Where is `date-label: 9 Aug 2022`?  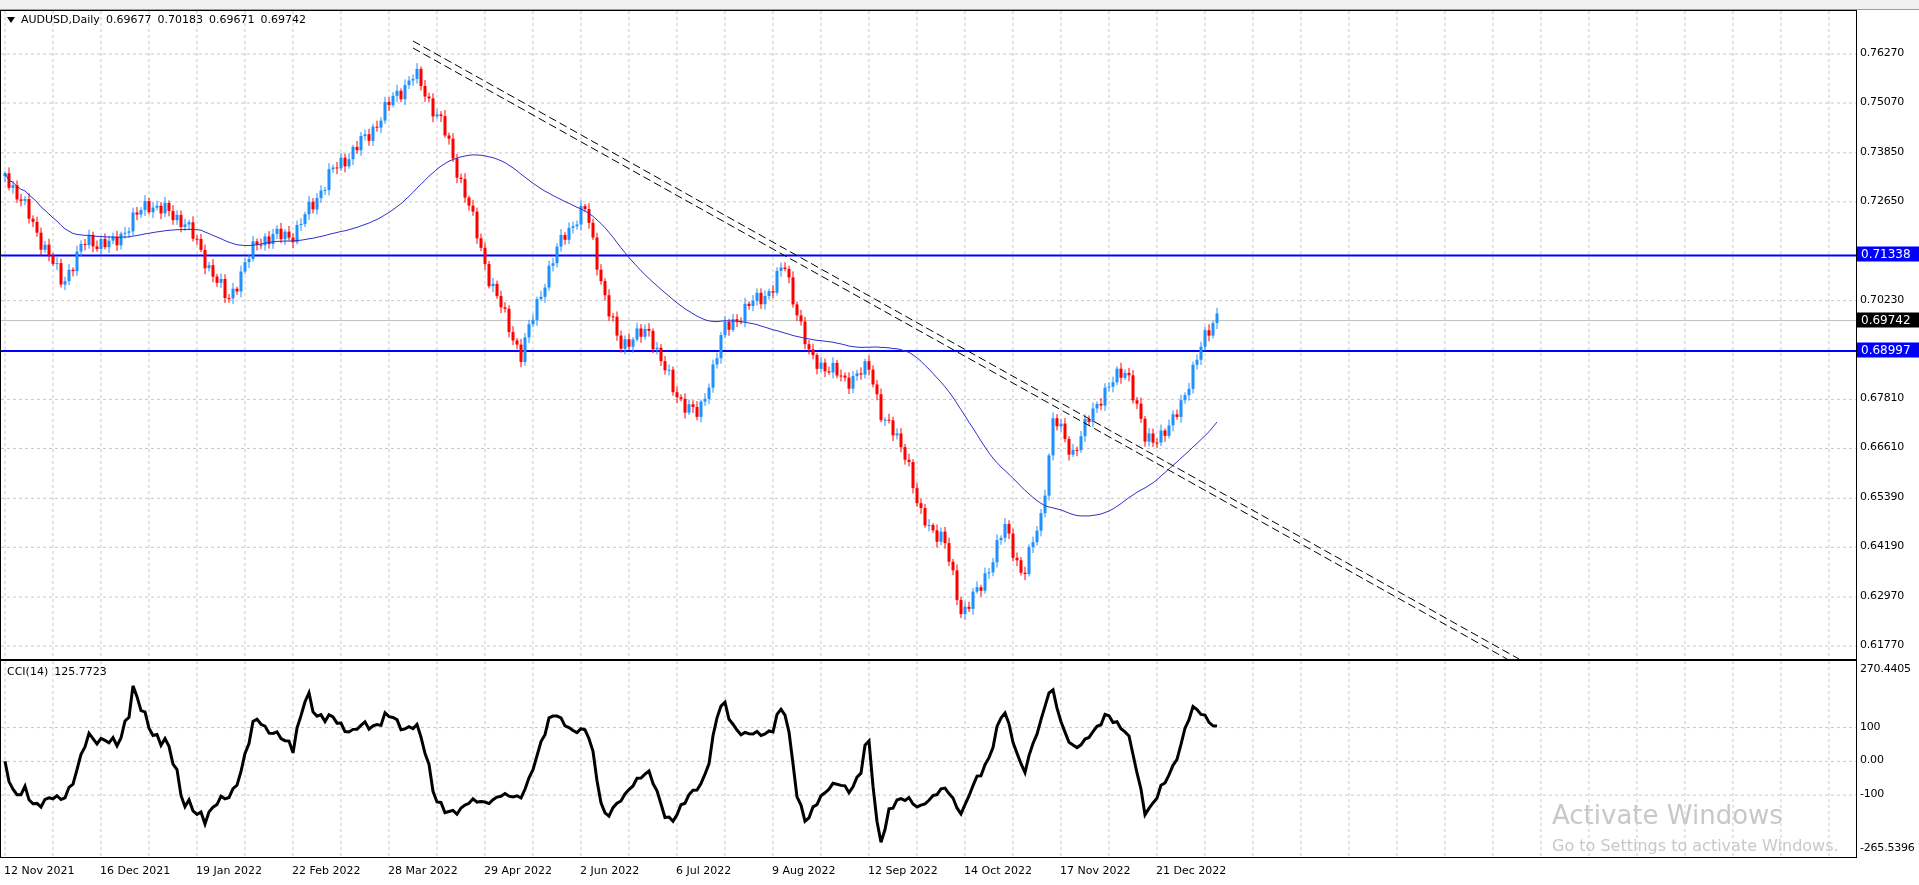
date-label: 9 Aug 2022 is located at coordinates (804, 870).